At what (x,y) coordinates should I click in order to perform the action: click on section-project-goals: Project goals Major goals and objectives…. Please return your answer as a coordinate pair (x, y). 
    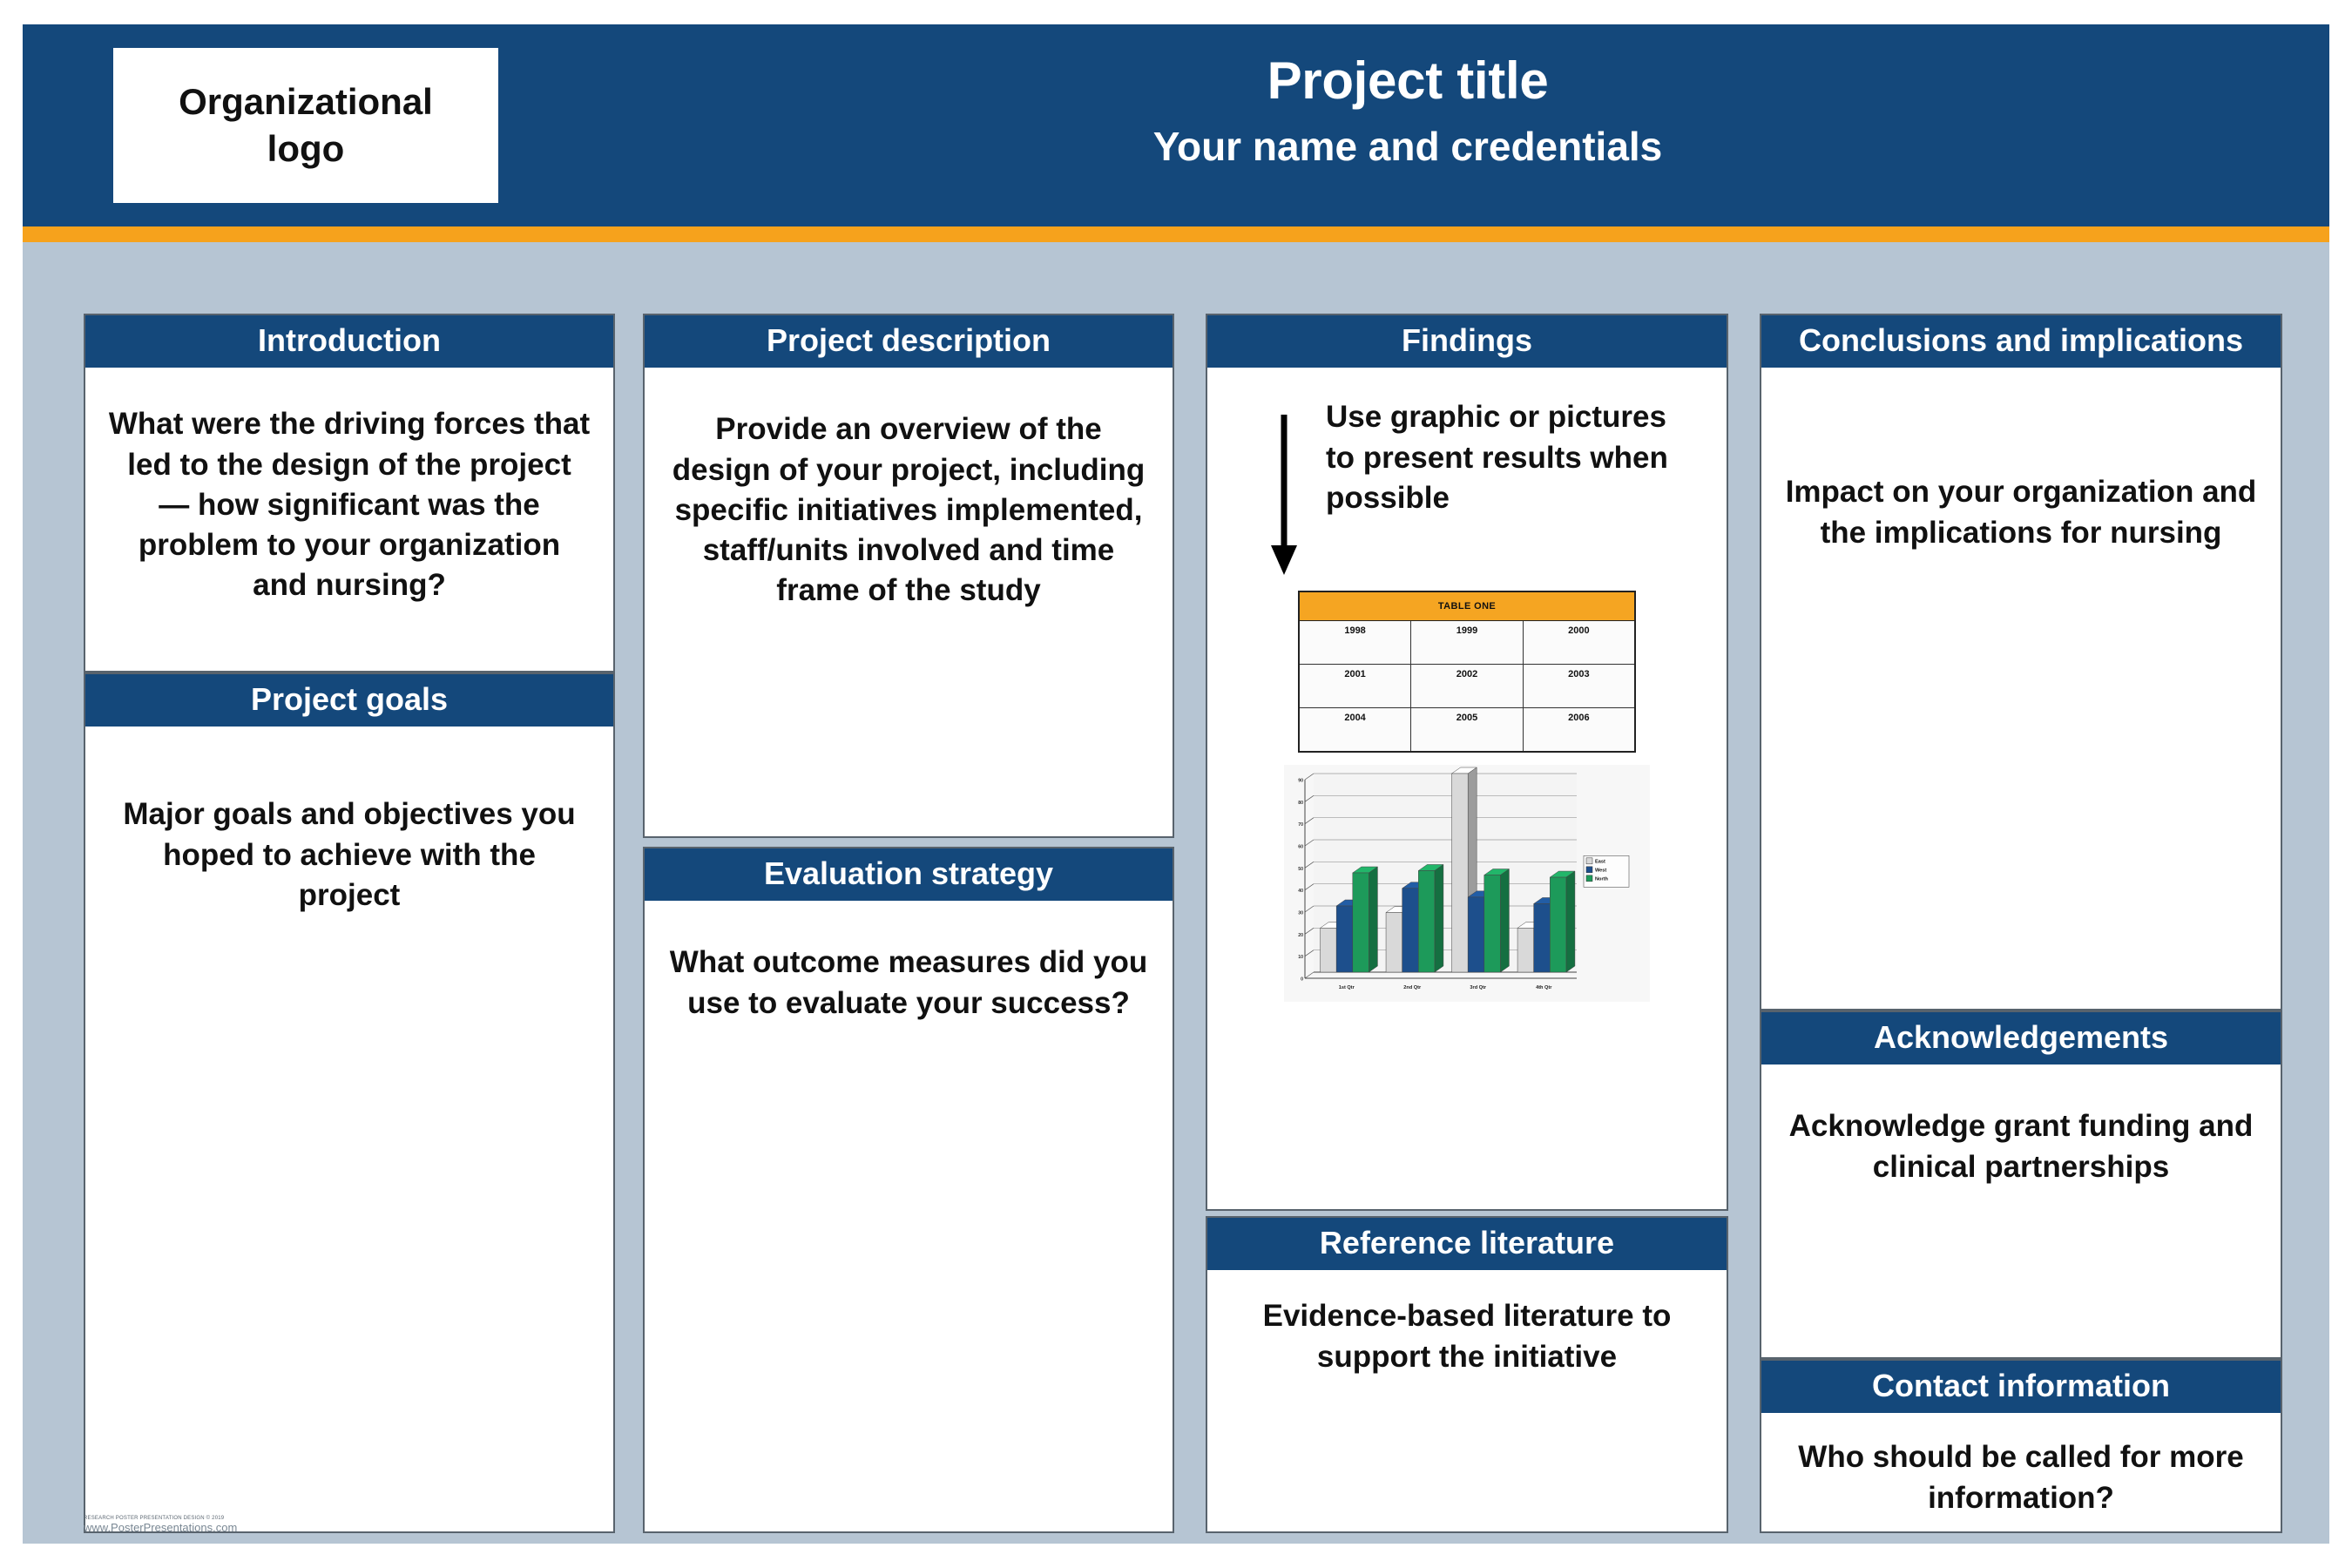
    Looking at the image, I should click on (349, 1103).